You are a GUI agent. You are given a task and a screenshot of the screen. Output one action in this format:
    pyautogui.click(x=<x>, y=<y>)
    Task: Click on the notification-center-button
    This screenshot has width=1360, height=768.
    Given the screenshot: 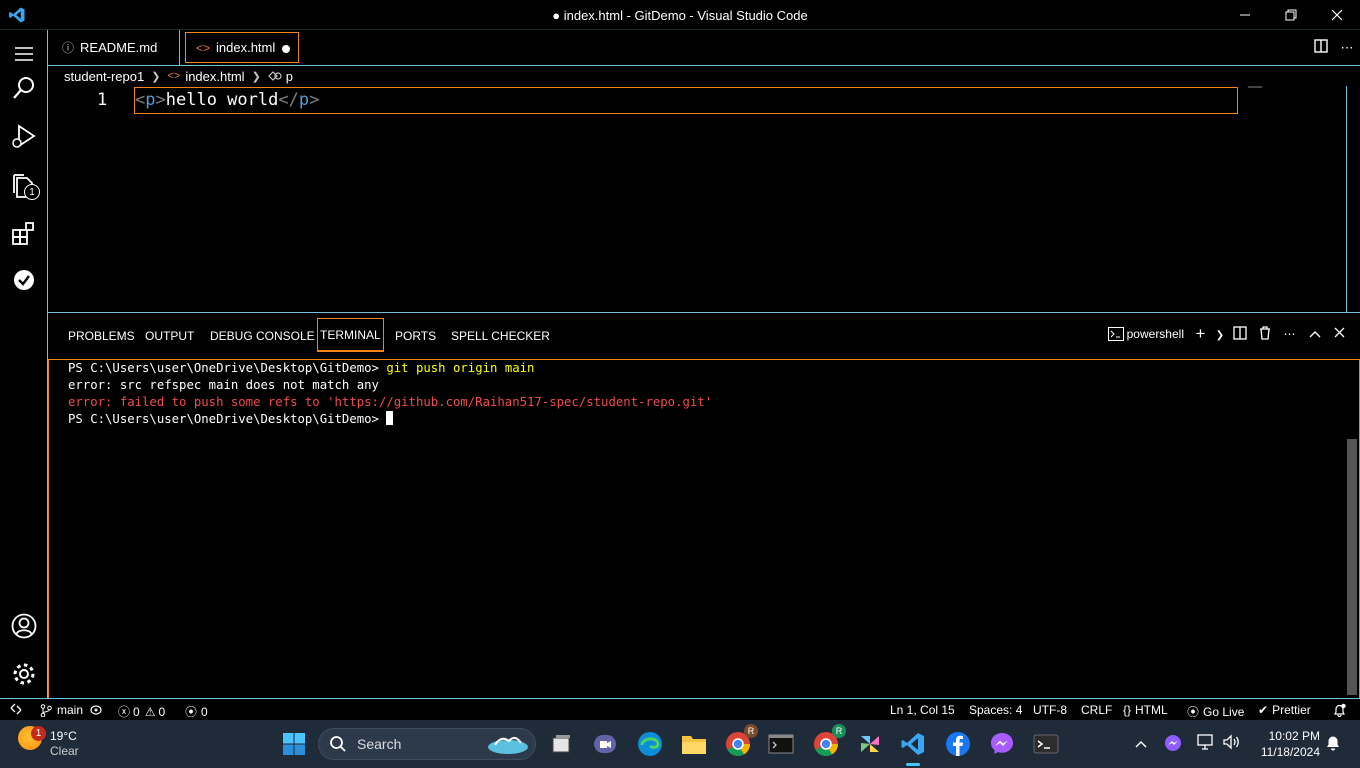 What is the action you would take?
    pyautogui.click(x=1333, y=744)
    